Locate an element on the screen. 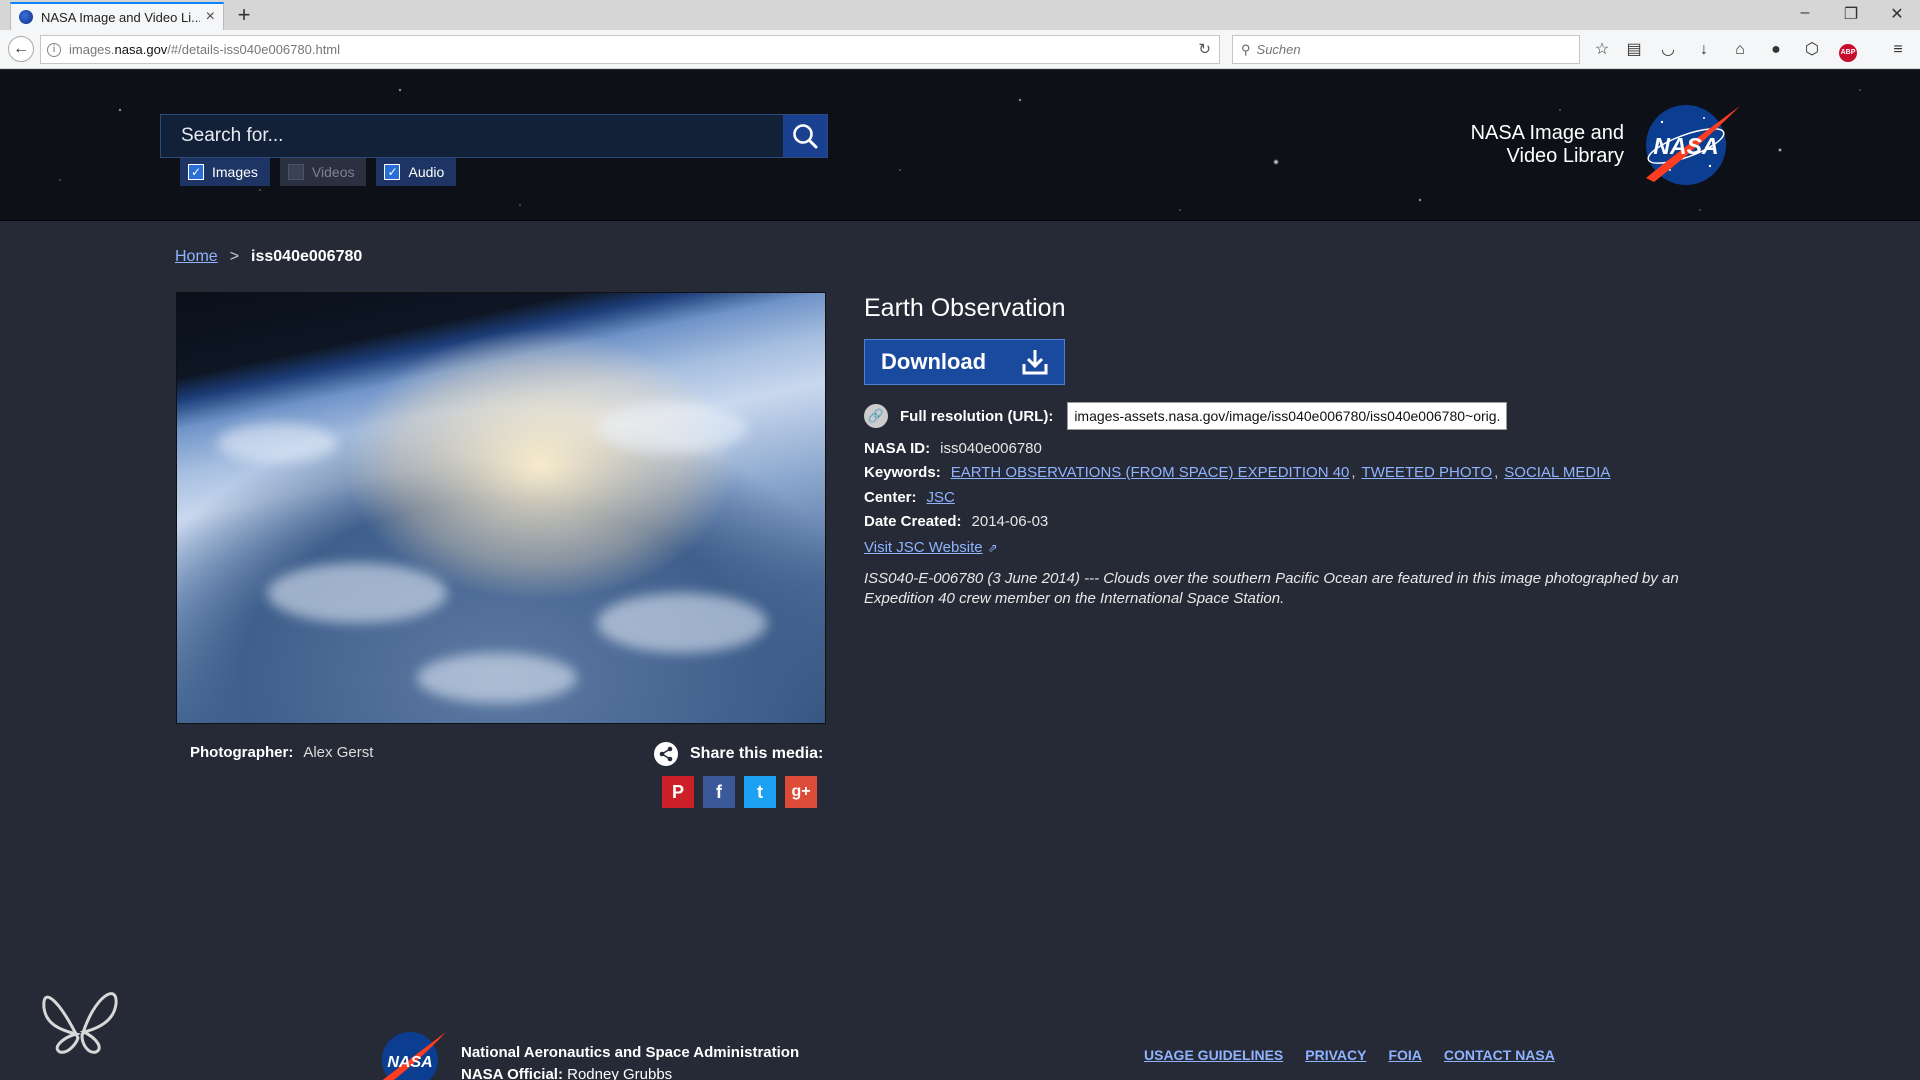 The image size is (1920, 1080). keyword-link: TWEETED PHOTO is located at coordinates (1427, 472).